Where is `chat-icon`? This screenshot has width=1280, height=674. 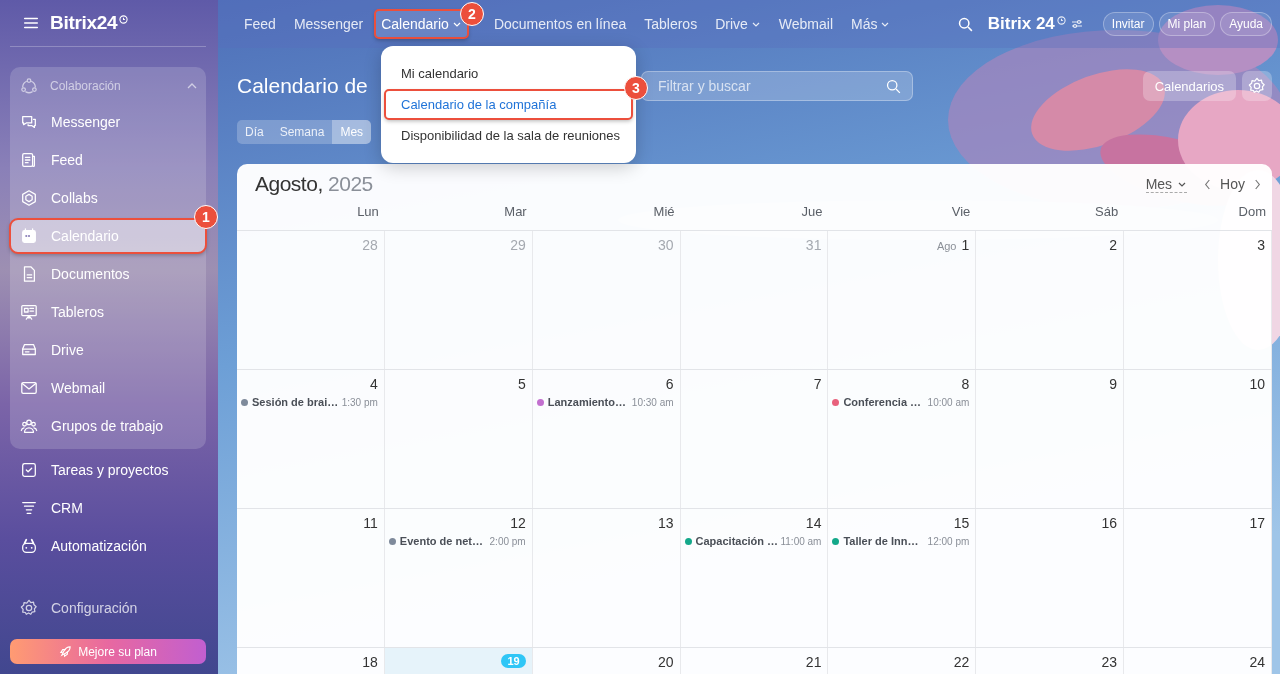
chat-icon is located at coordinates (29, 122).